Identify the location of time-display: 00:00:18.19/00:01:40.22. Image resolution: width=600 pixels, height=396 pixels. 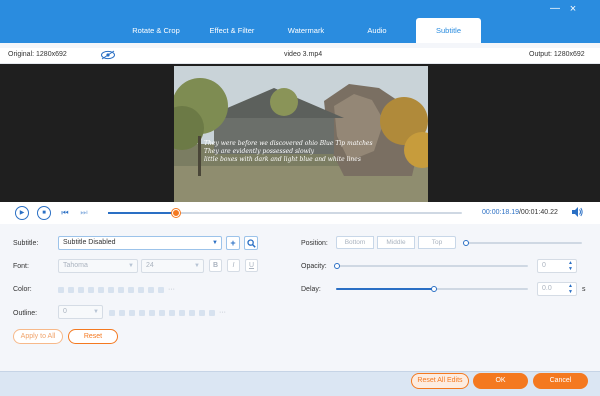
(520, 212).